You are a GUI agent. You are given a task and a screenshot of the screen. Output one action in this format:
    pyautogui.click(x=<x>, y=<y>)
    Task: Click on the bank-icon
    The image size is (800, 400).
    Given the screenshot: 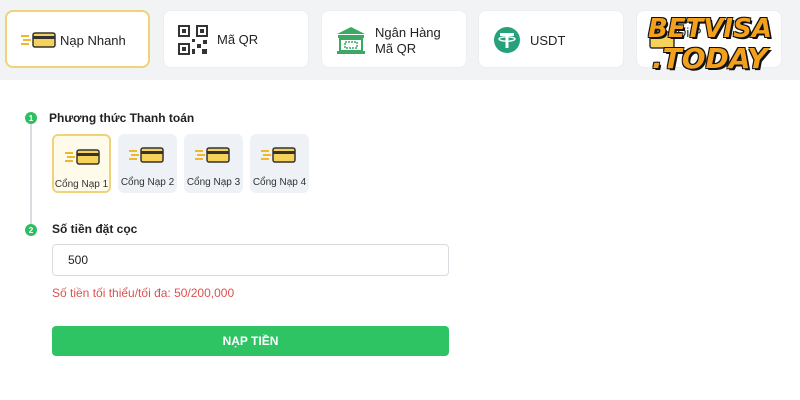 What is the action you would take?
    pyautogui.click(x=351, y=40)
    